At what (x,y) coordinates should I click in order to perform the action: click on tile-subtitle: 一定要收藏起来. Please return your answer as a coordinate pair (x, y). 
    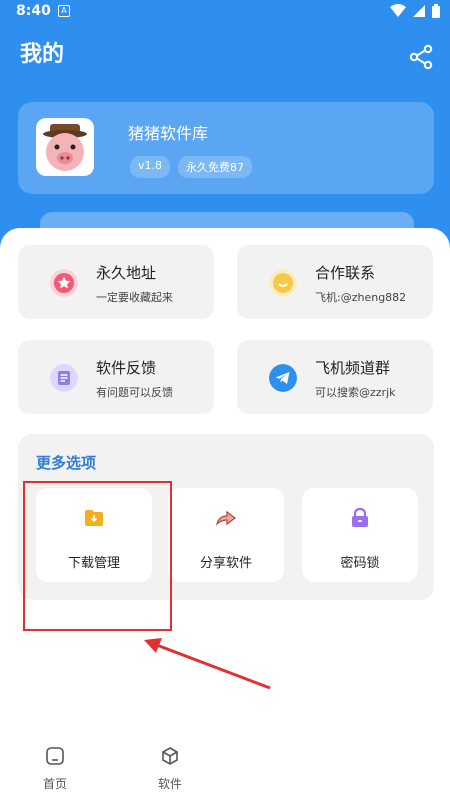
    Looking at the image, I should click on (134, 297).